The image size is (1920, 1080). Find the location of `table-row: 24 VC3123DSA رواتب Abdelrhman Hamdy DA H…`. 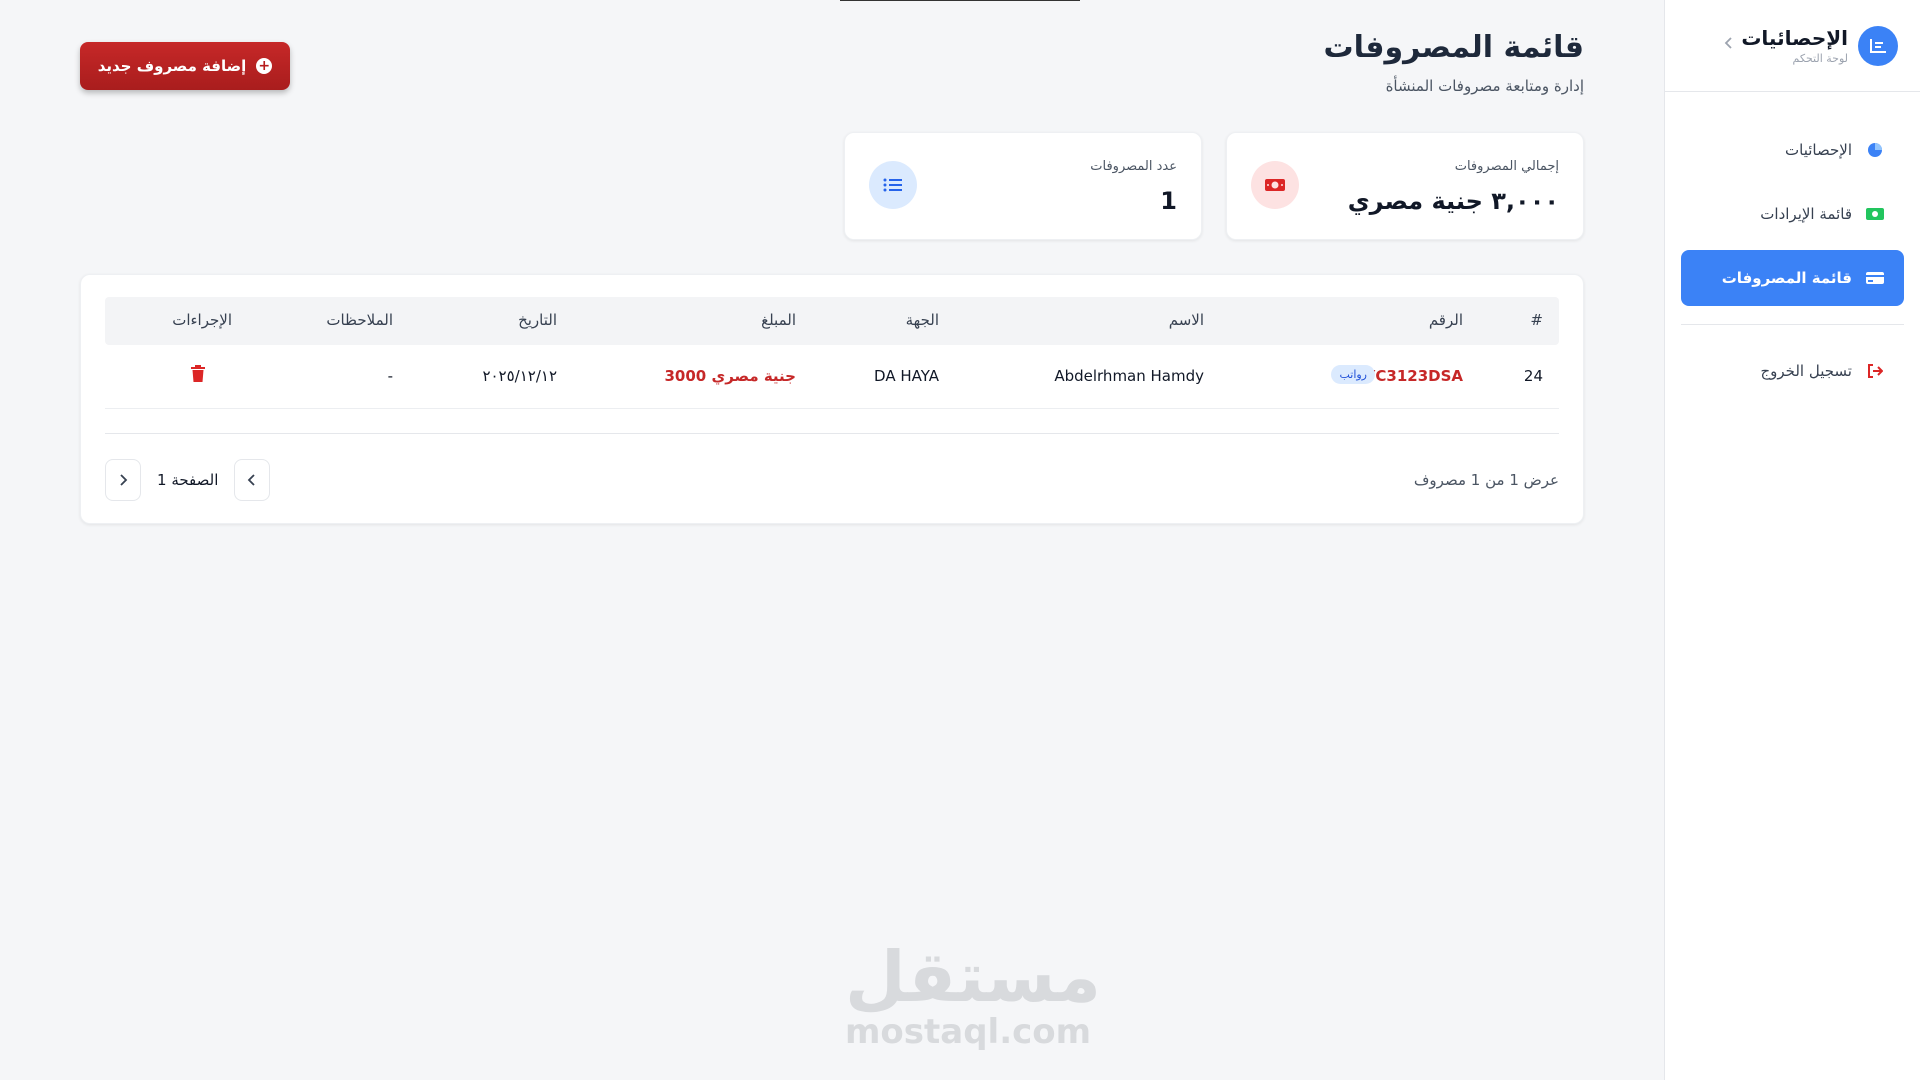

table-row: 24 VC3123DSA رواتب Abdelrhman Hamdy DA H… is located at coordinates (832, 377).